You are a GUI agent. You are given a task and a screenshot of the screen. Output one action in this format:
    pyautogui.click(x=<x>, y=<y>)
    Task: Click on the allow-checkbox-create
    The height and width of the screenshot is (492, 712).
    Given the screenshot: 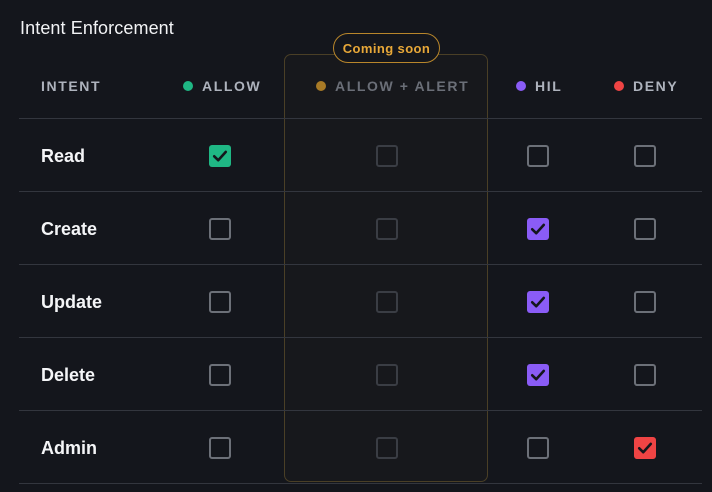 What is the action you would take?
    pyautogui.click(x=220, y=229)
    